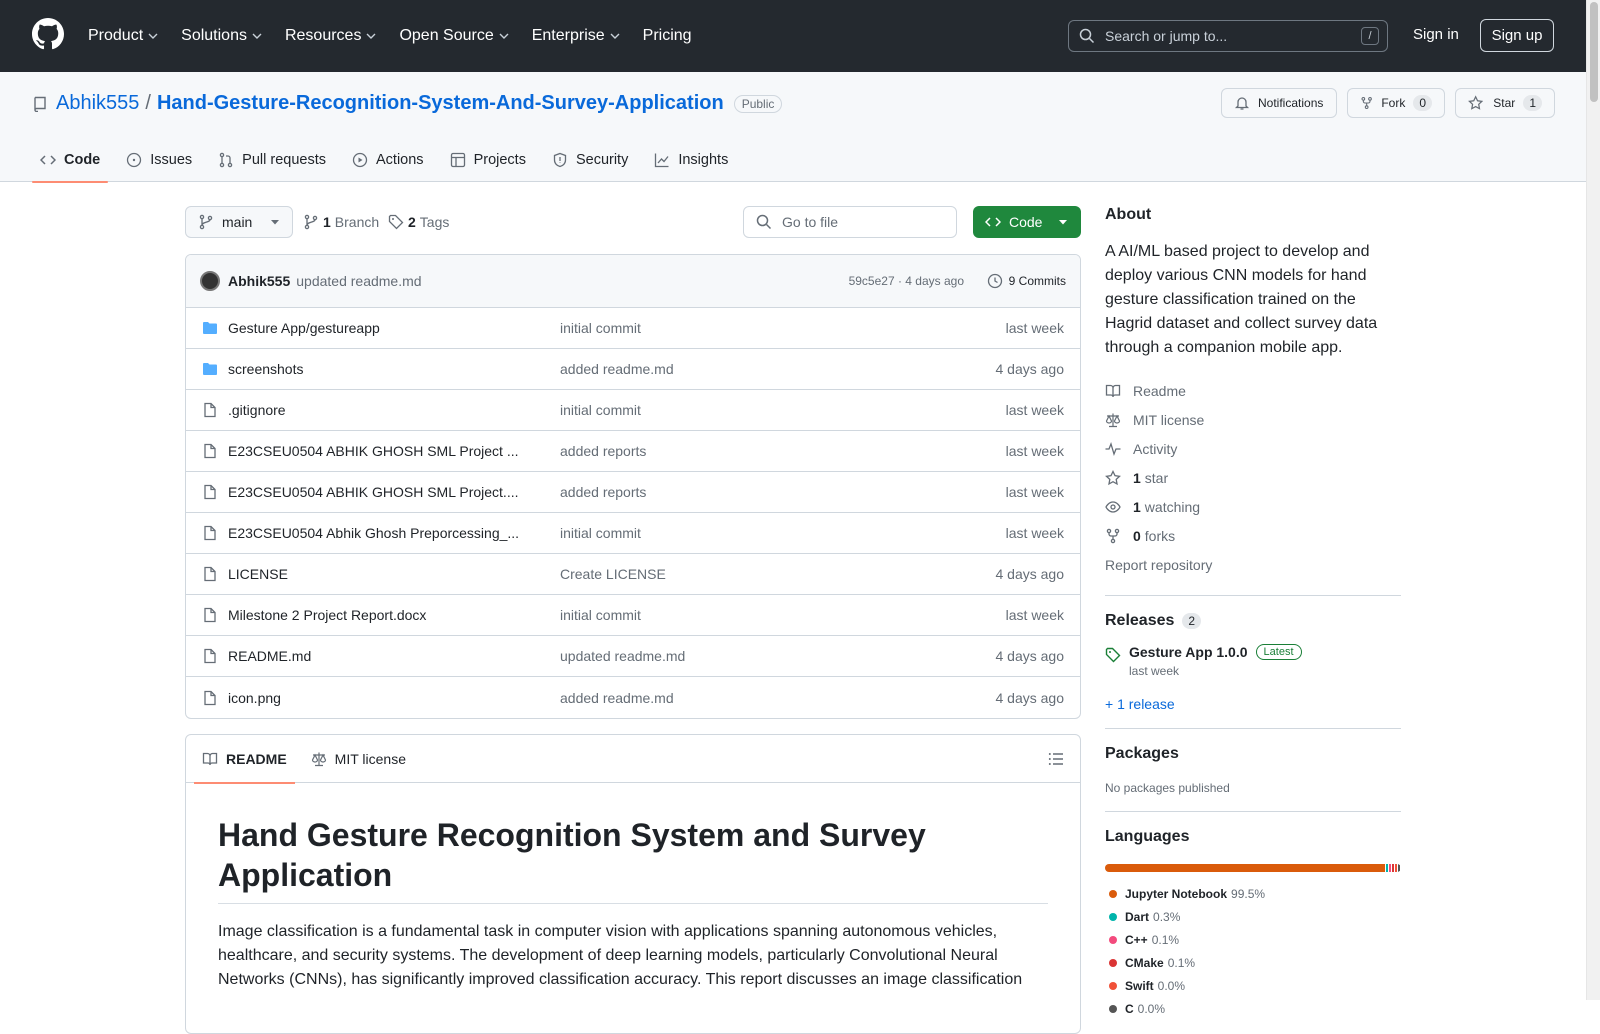 Image resolution: width=1600 pixels, height=1034 pixels. I want to click on language-item: Dart 0.3%, so click(1155, 916).